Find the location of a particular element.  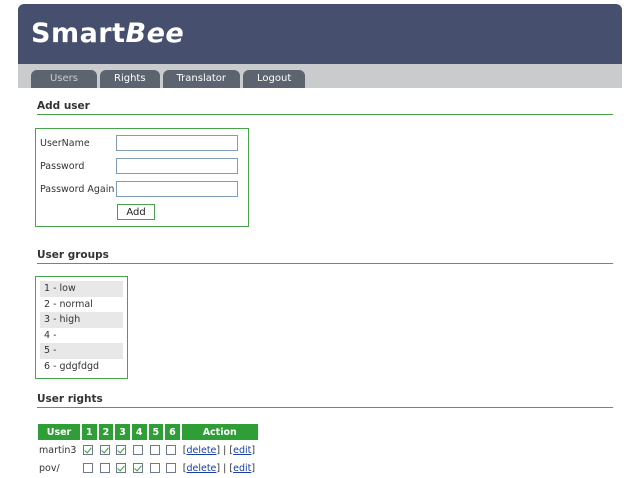

col-header-5: 5 is located at coordinates (156, 432).